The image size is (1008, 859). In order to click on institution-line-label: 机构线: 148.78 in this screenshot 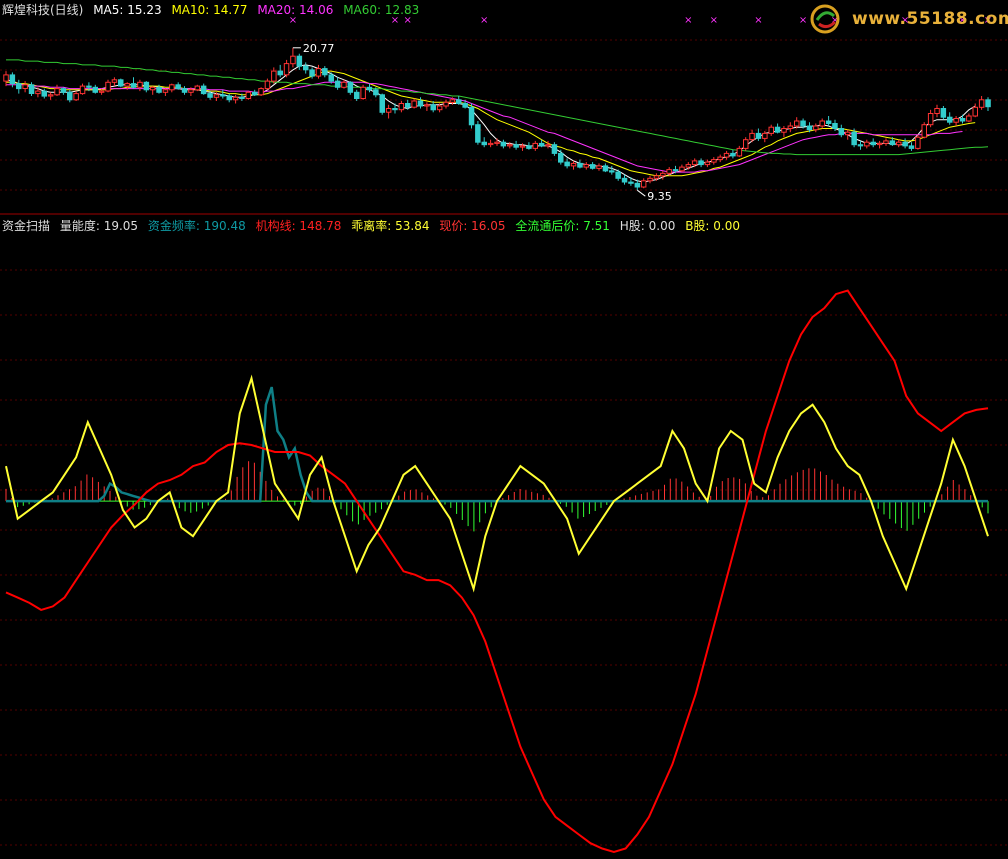, I will do `click(298, 226)`.